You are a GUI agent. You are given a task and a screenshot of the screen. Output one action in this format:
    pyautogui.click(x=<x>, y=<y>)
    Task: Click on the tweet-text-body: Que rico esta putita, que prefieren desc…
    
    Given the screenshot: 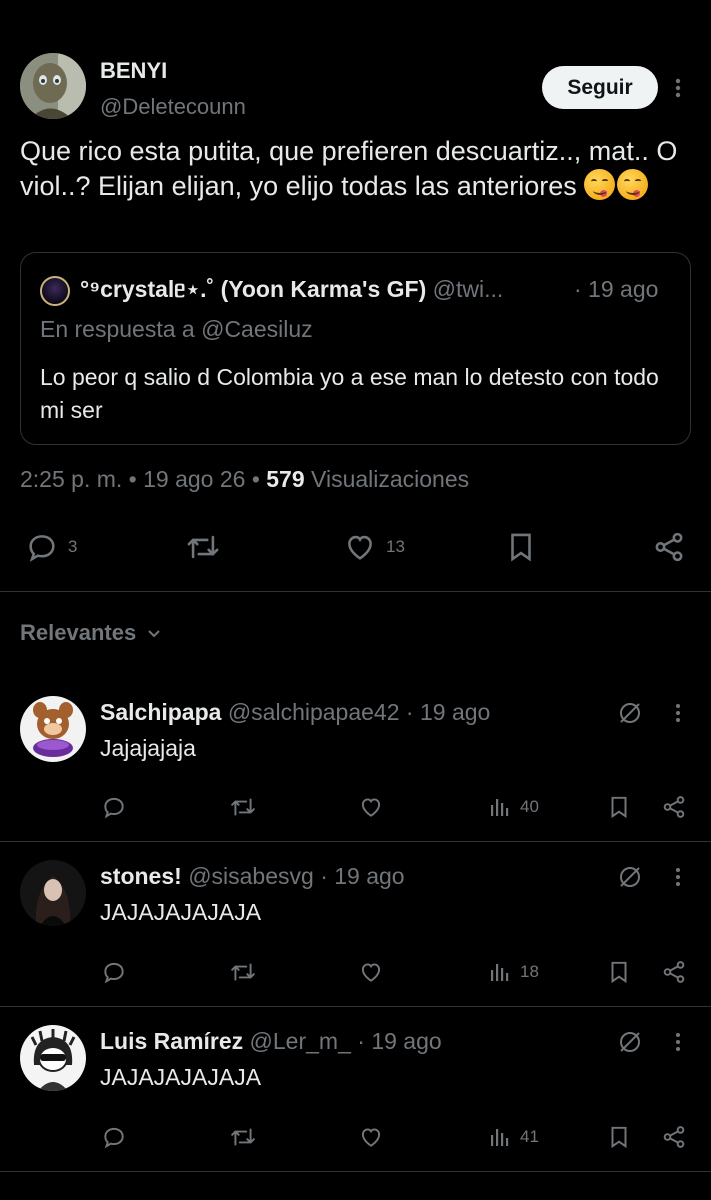 What is the action you would take?
    pyautogui.click(x=349, y=168)
    